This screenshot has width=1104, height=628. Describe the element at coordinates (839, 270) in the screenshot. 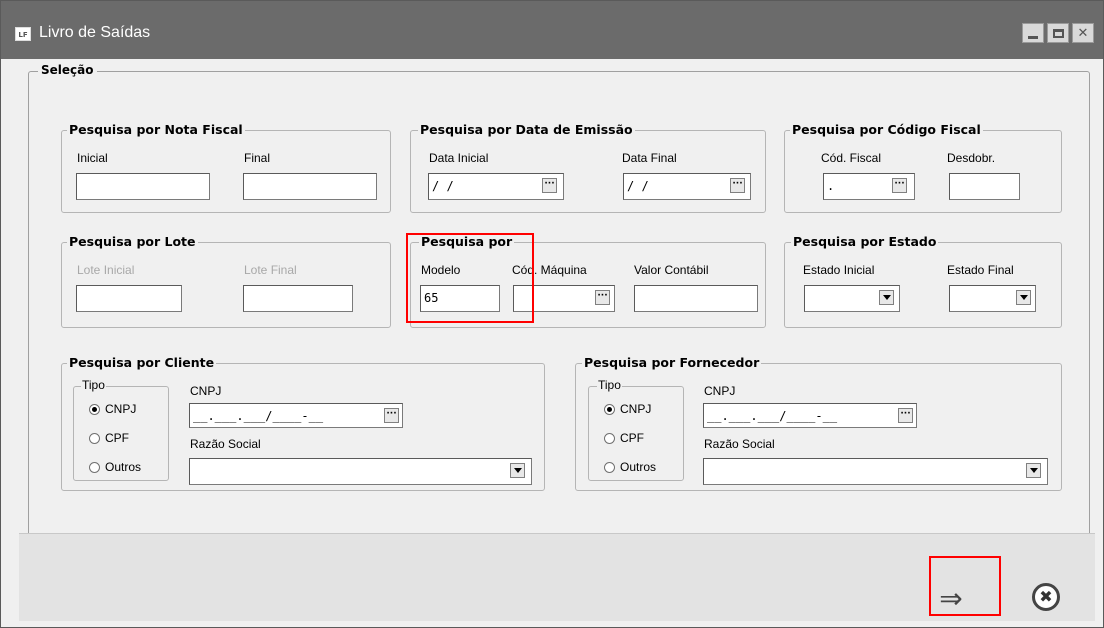

I see `estado-inicial-label: Estado Inicial` at that location.